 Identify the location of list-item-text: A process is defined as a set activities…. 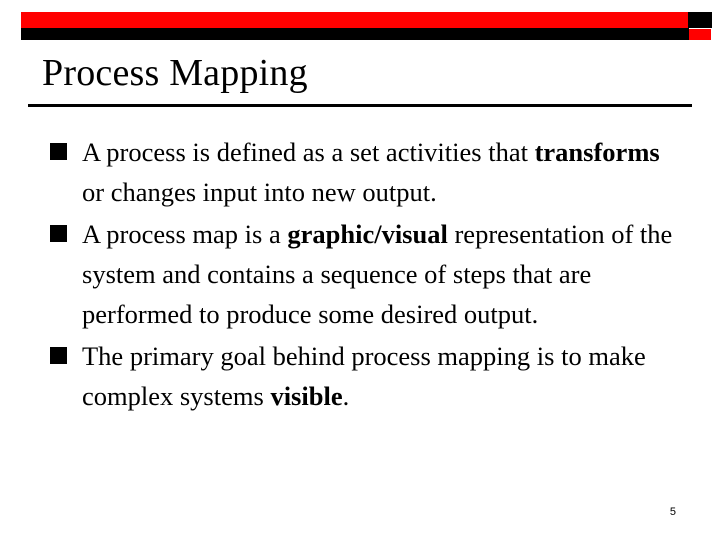
(371, 172).